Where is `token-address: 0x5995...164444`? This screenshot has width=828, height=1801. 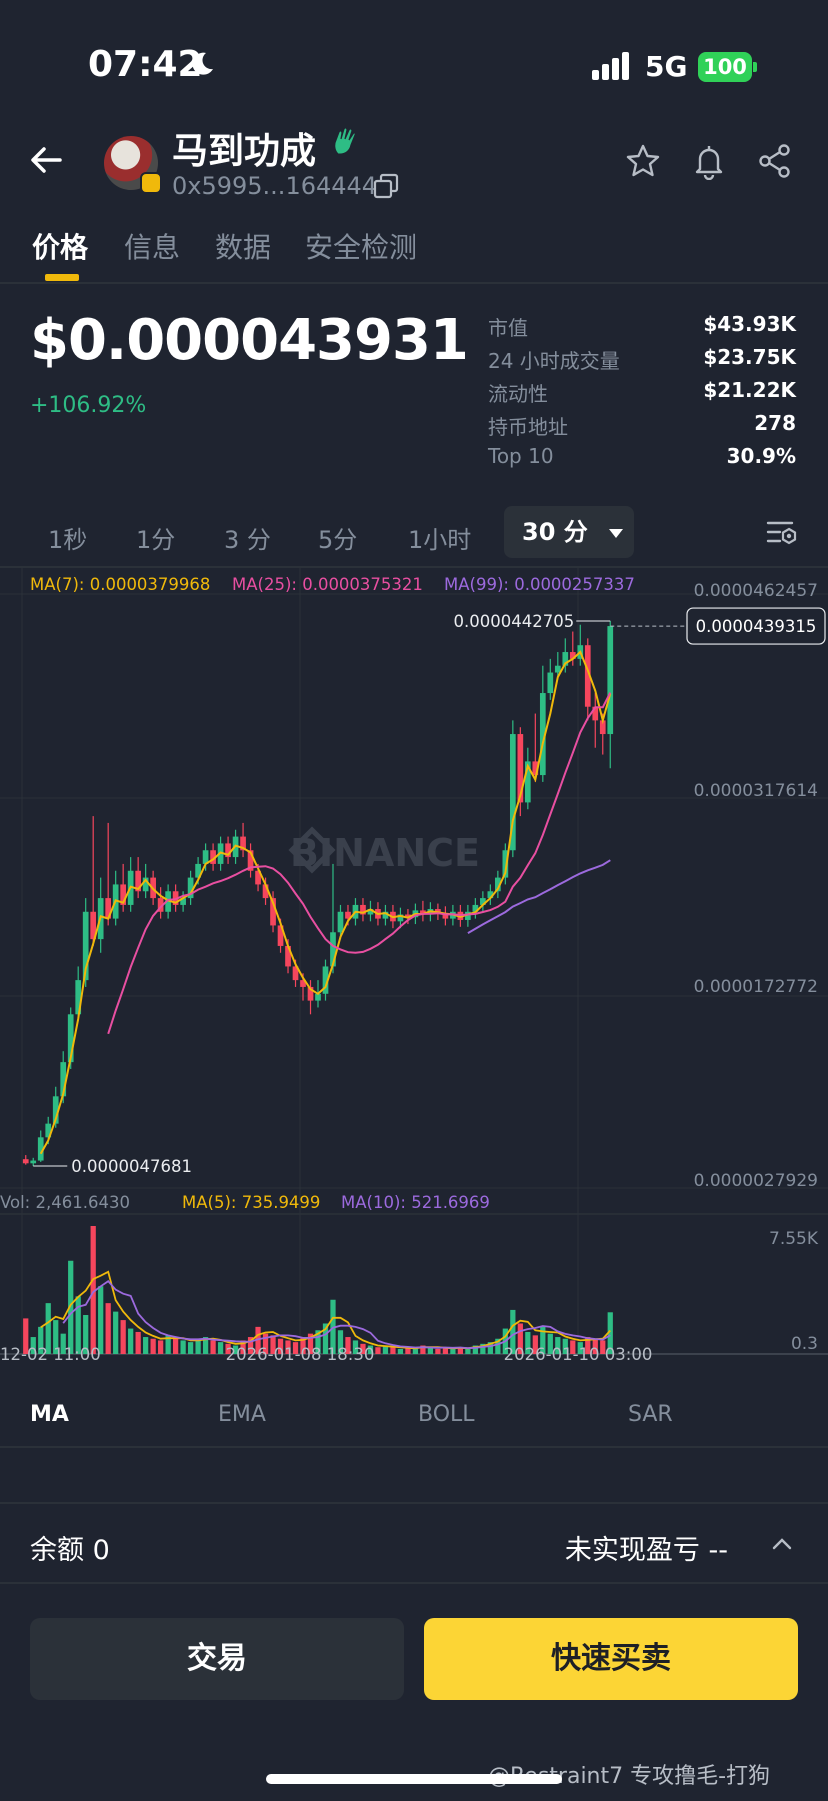 token-address: 0x5995...164444 is located at coordinates (274, 186).